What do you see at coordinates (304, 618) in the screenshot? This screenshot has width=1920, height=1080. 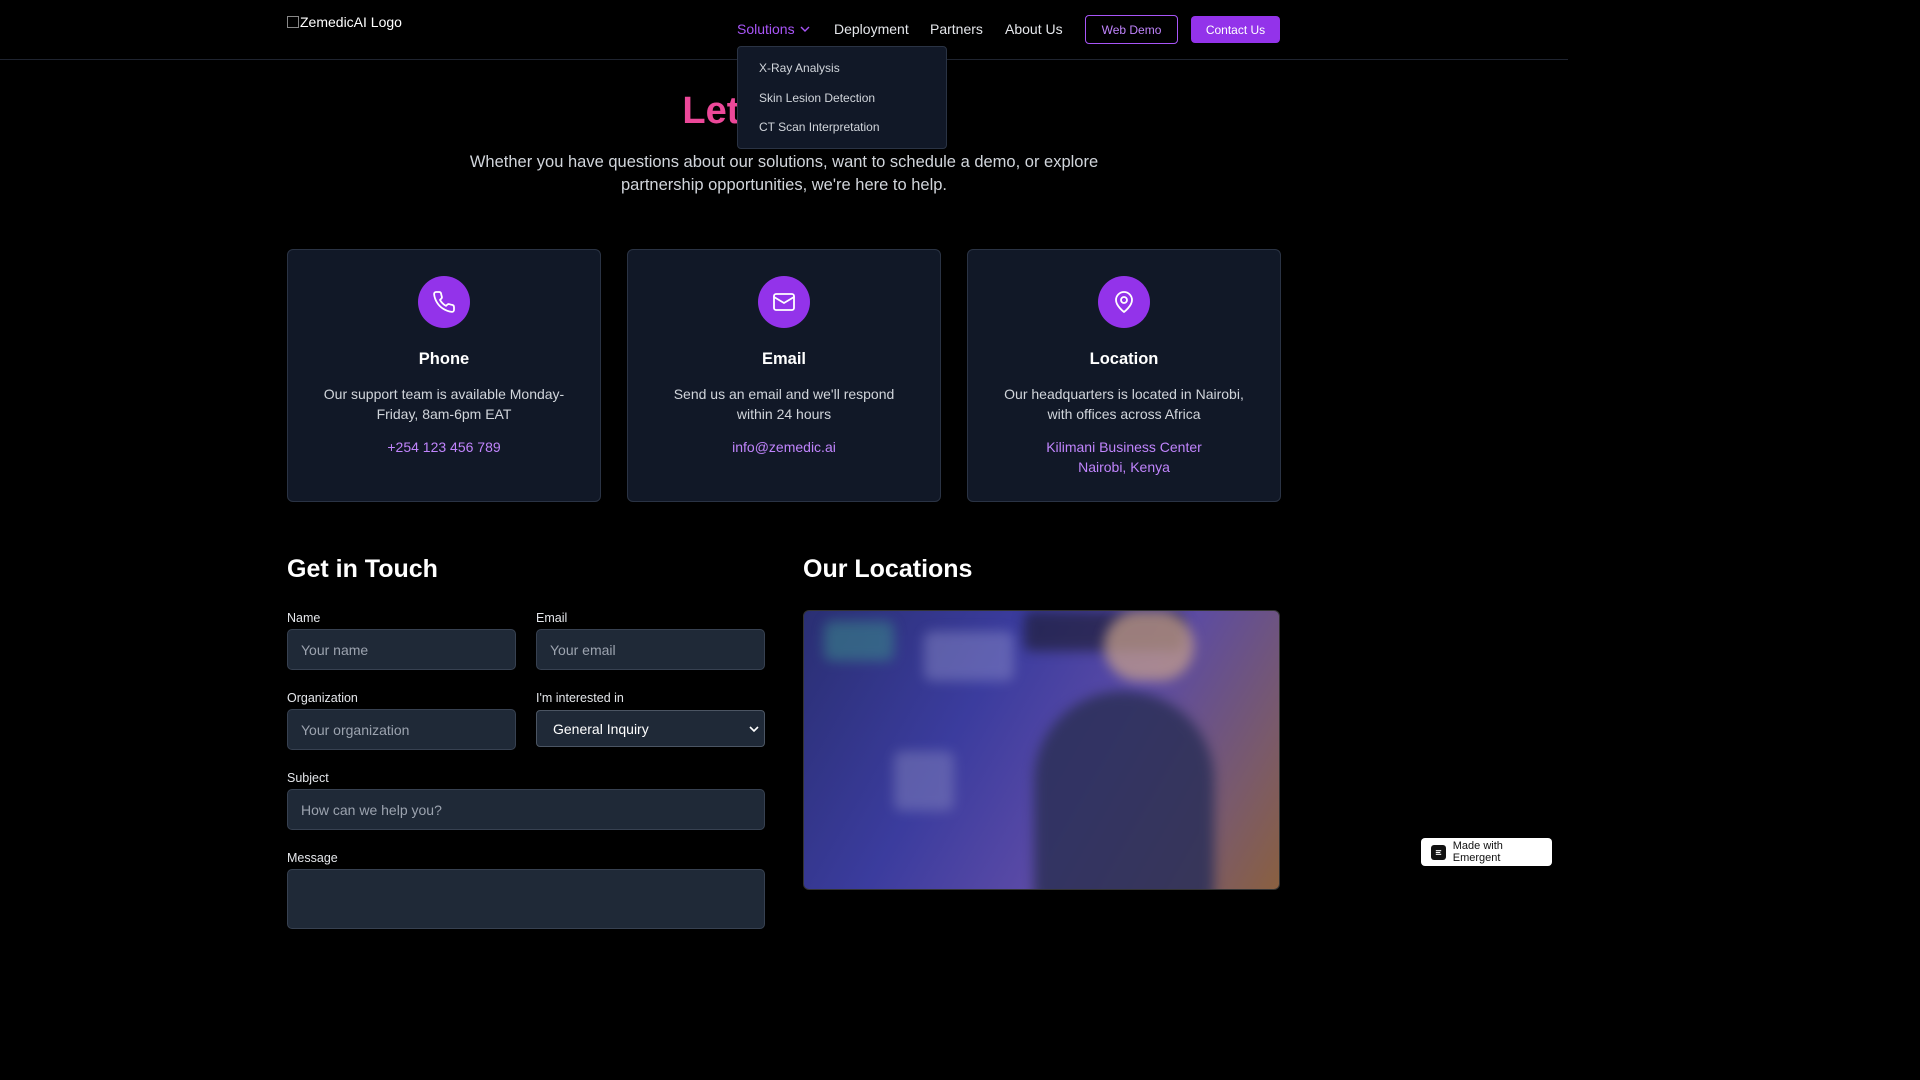 I see `name-label: Name` at bounding box center [304, 618].